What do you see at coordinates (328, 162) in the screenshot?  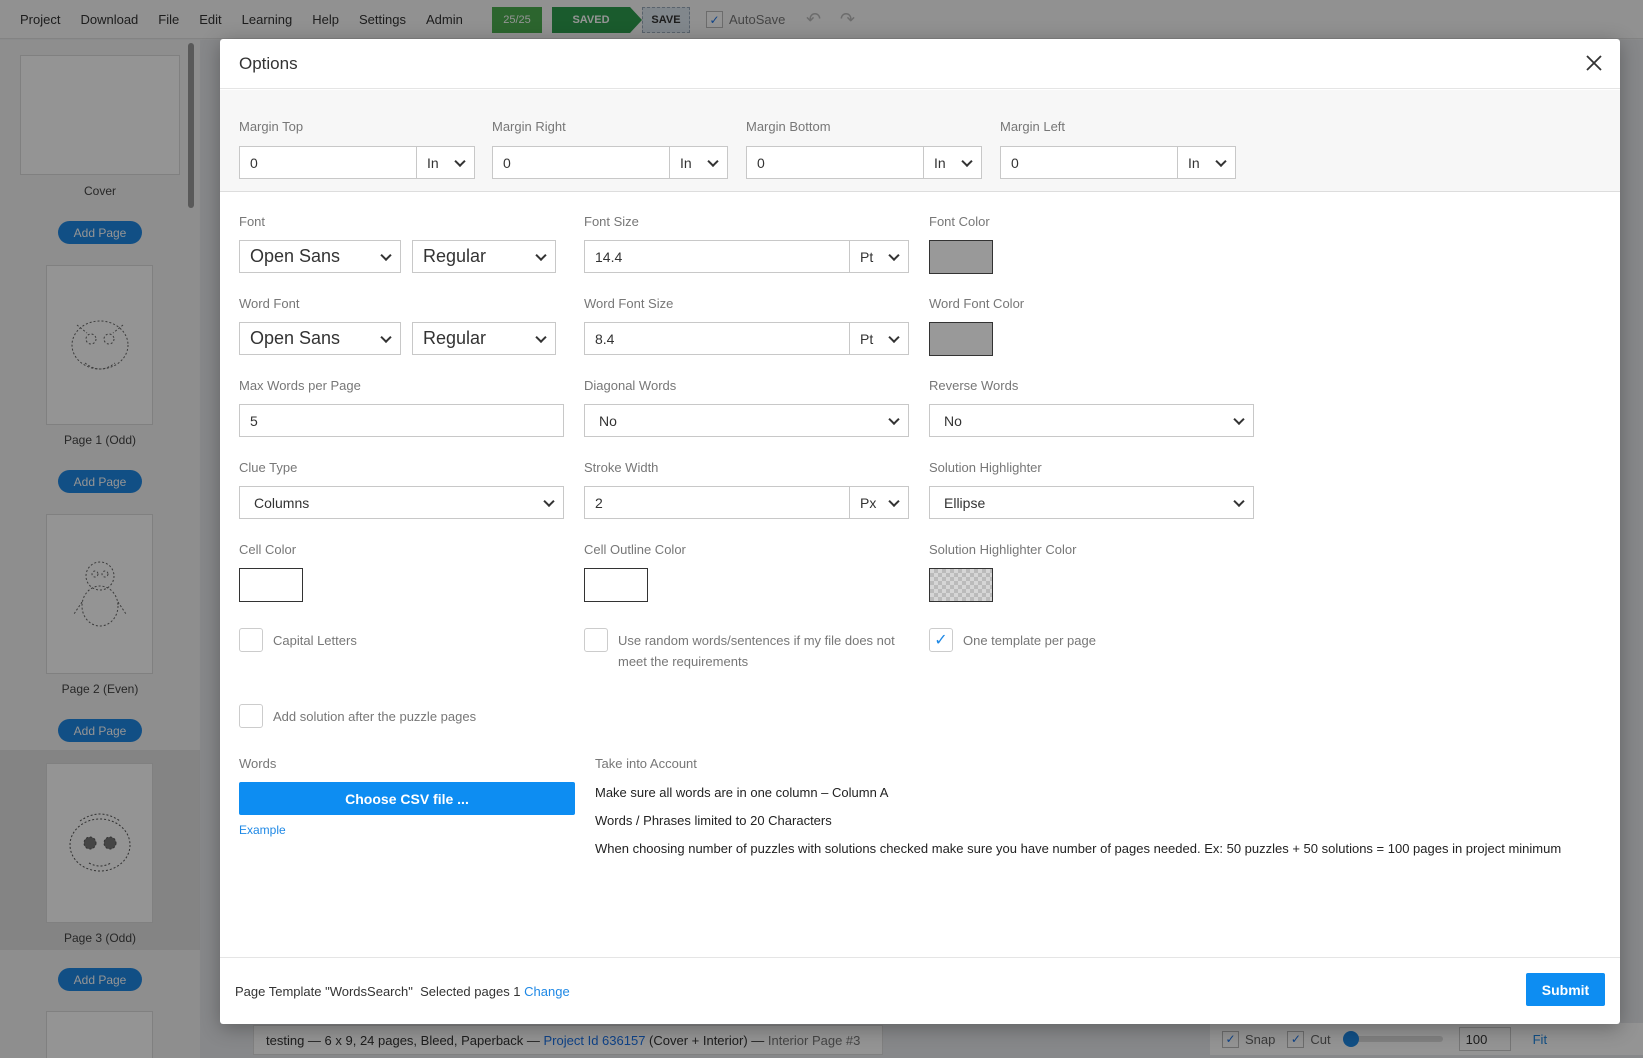 I see `margin-top-input: 0` at bounding box center [328, 162].